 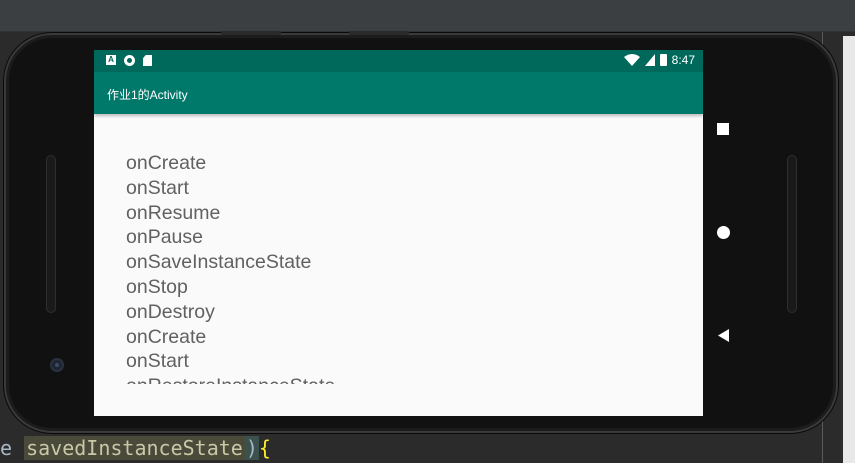 What do you see at coordinates (427, 16) in the screenshot?
I see `ide-toolbar` at bounding box center [427, 16].